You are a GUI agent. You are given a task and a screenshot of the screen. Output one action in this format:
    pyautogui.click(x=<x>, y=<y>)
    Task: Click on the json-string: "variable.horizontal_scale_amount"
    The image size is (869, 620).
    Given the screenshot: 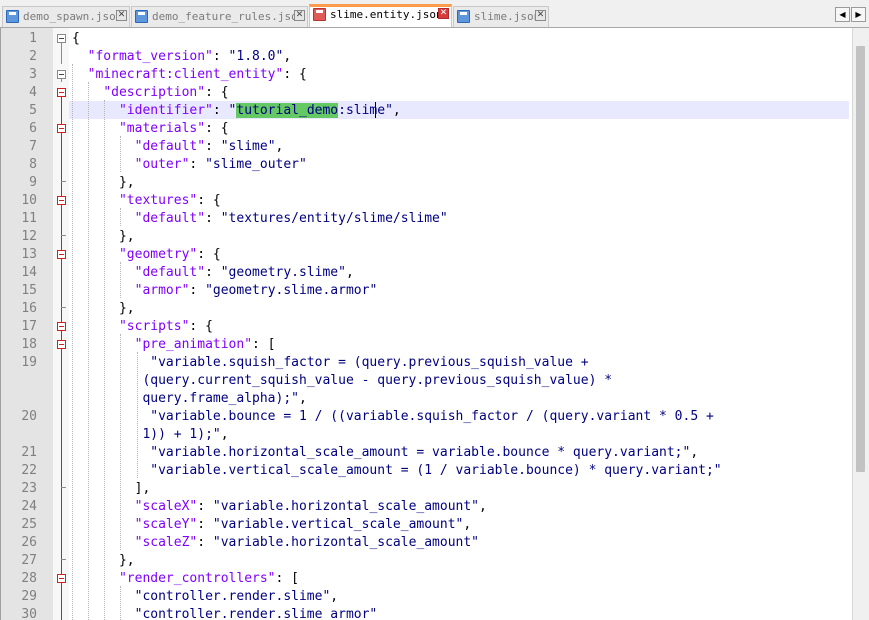 What is the action you would take?
    pyautogui.click(x=346, y=506)
    